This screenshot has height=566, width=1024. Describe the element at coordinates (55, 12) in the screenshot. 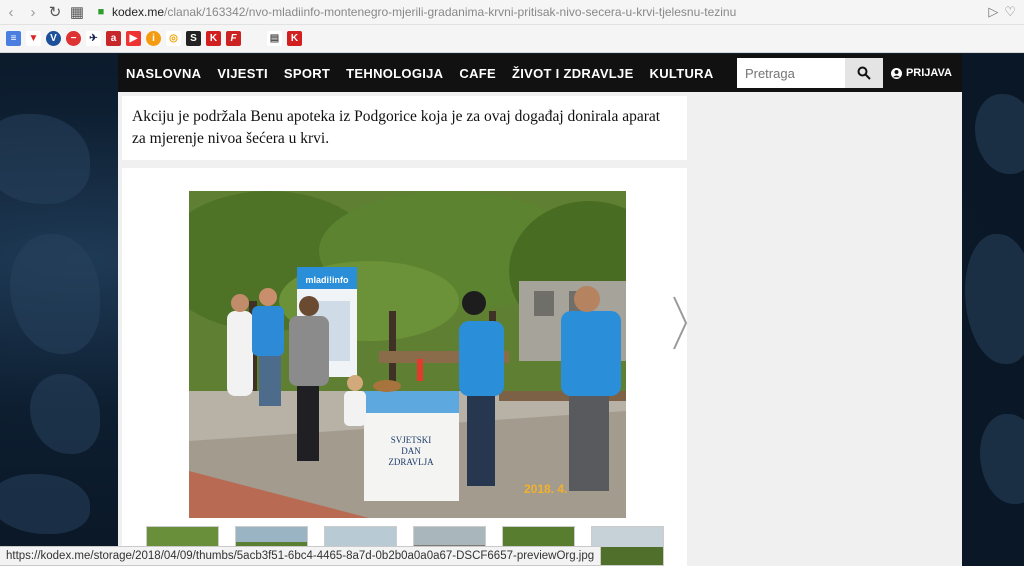

I see `reload-icon: ↻` at that location.